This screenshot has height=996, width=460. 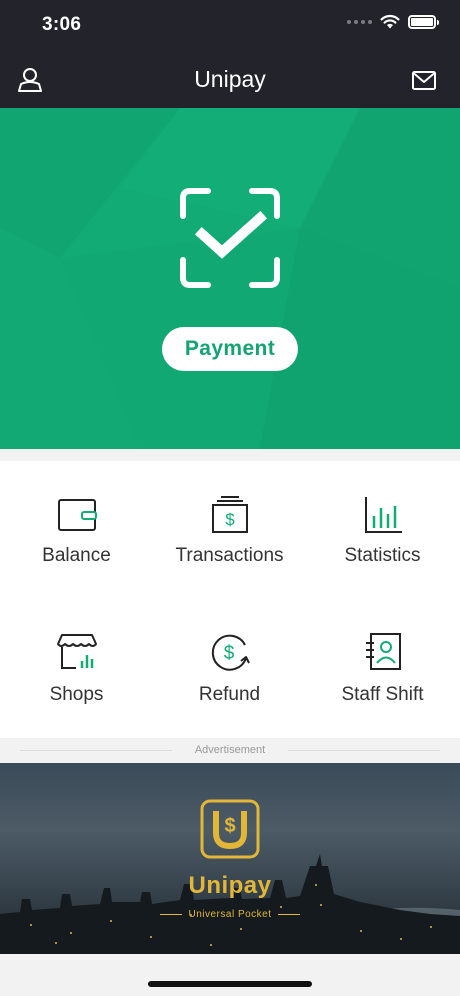 I want to click on menu-item-transactions: $ Transactions, so click(x=229, y=530).